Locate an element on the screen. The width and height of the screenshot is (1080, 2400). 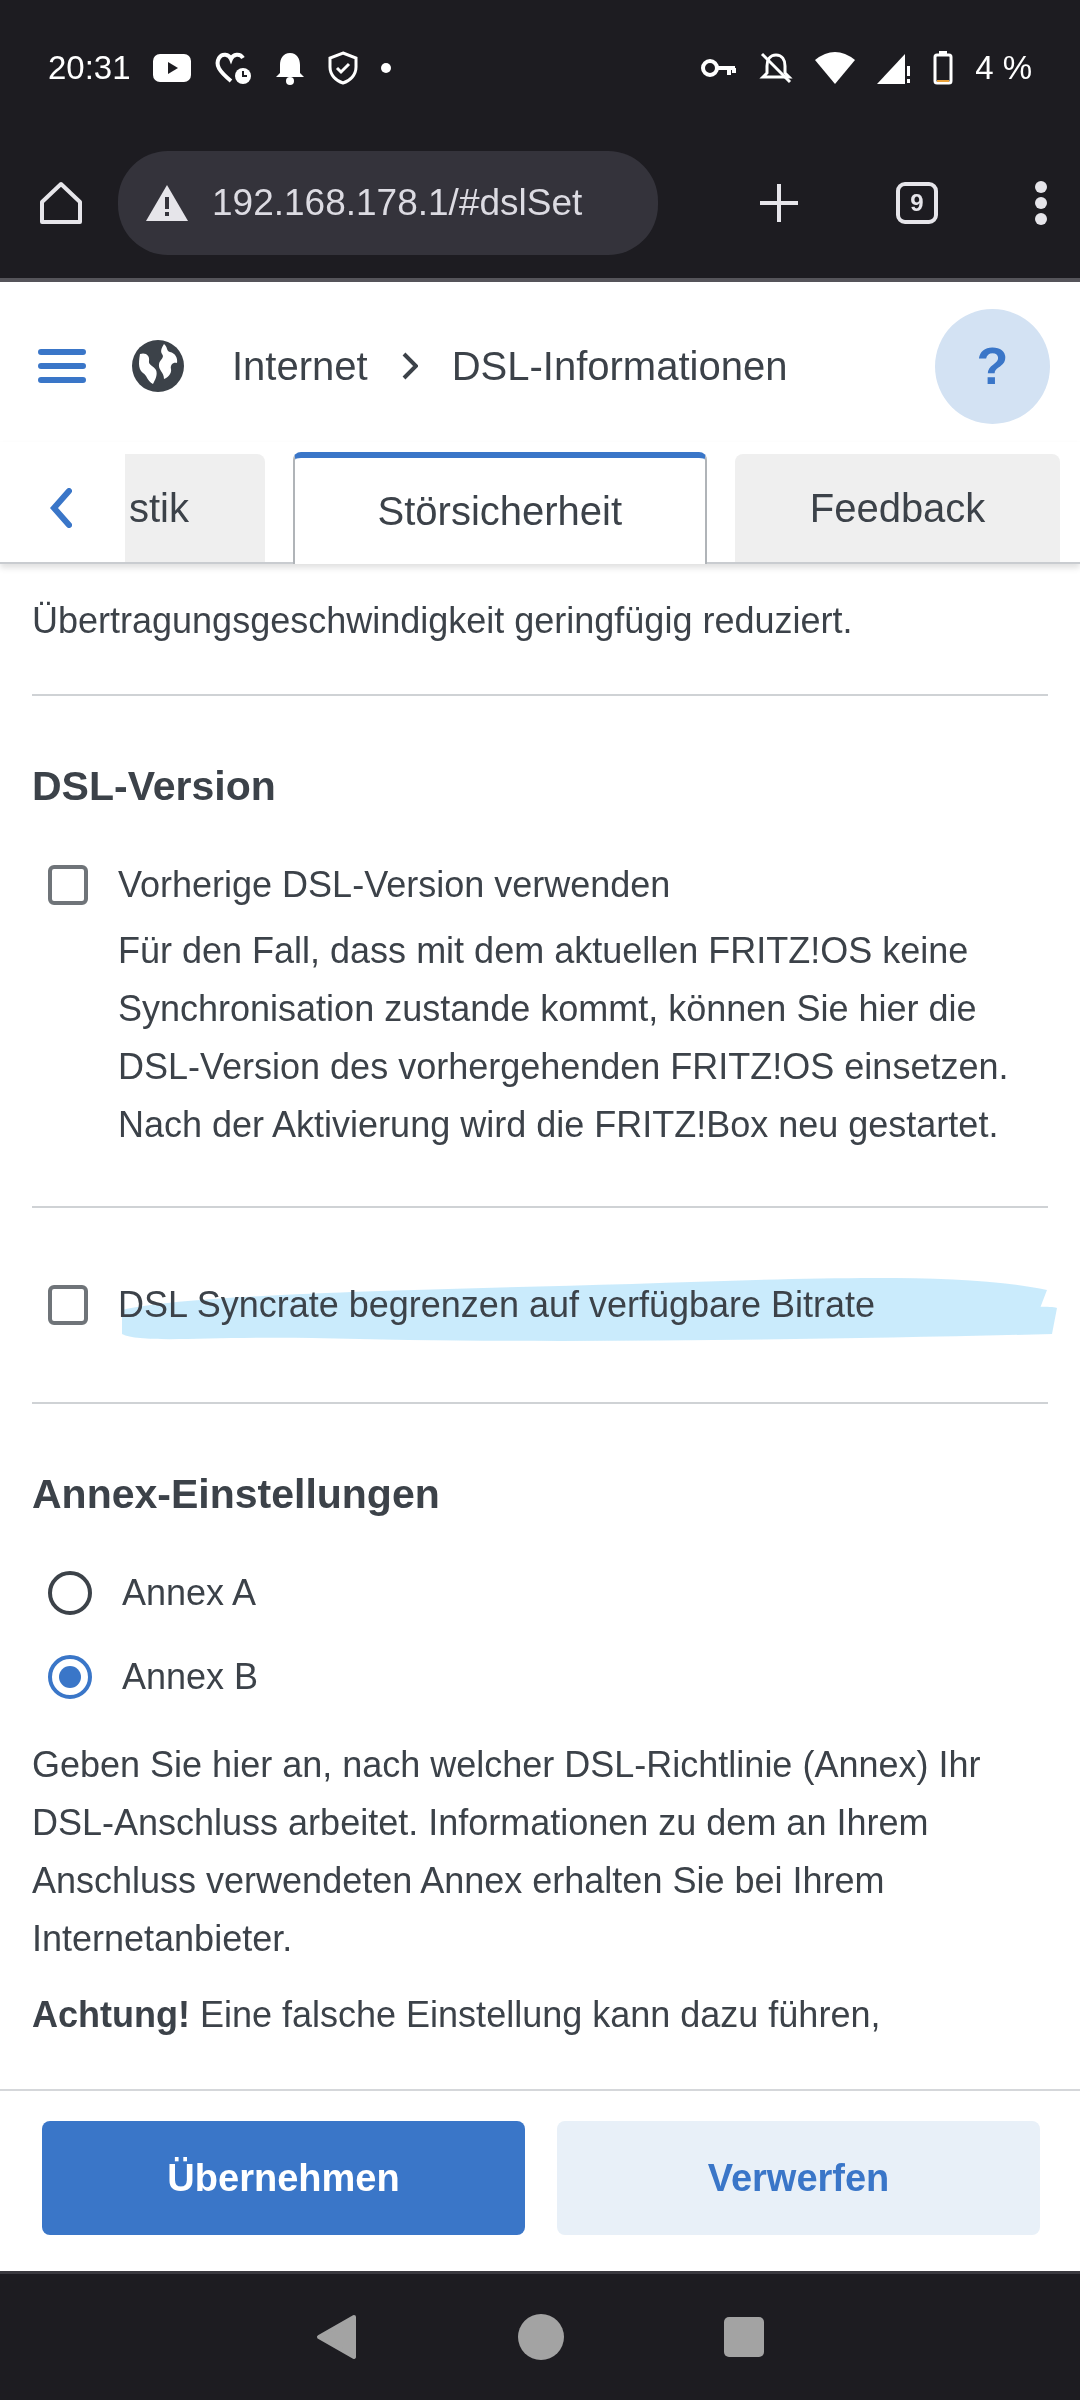
battery-level: 4 % is located at coordinates (1003, 67).